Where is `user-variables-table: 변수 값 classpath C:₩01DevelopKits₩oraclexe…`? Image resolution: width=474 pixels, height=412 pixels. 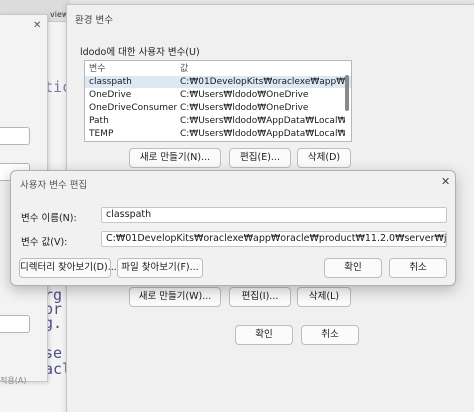 user-variables-table: 변수 값 classpath C:₩01DevelopKits₩oraclexe… is located at coordinates (218, 101).